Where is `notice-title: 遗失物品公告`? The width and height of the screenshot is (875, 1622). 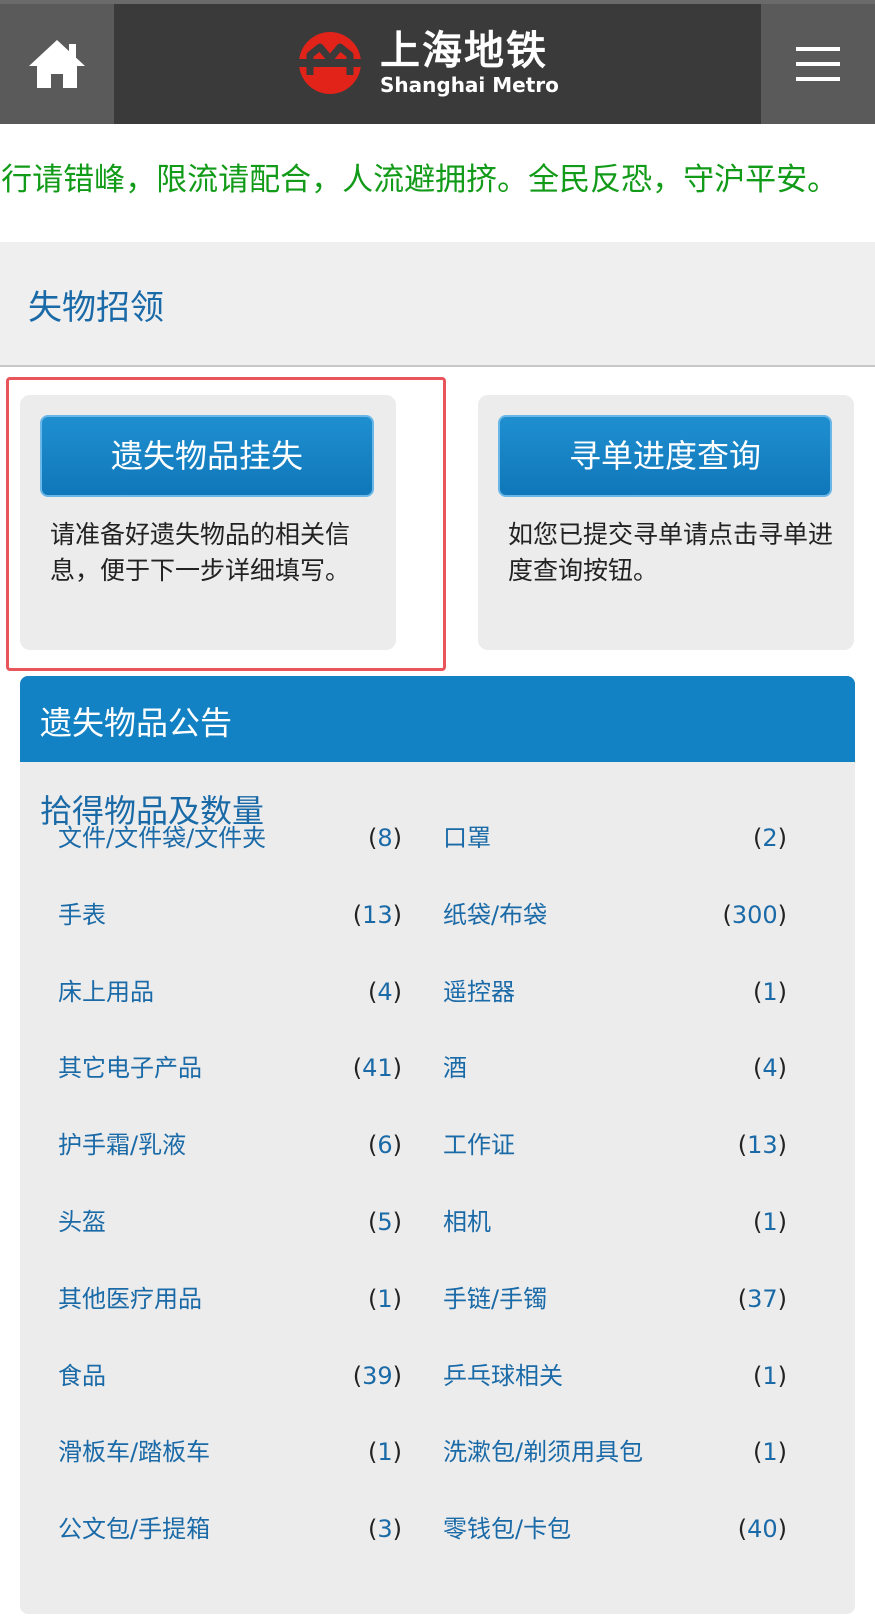 notice-title: 遗失物品公告 is located at coordinates (136, 723).